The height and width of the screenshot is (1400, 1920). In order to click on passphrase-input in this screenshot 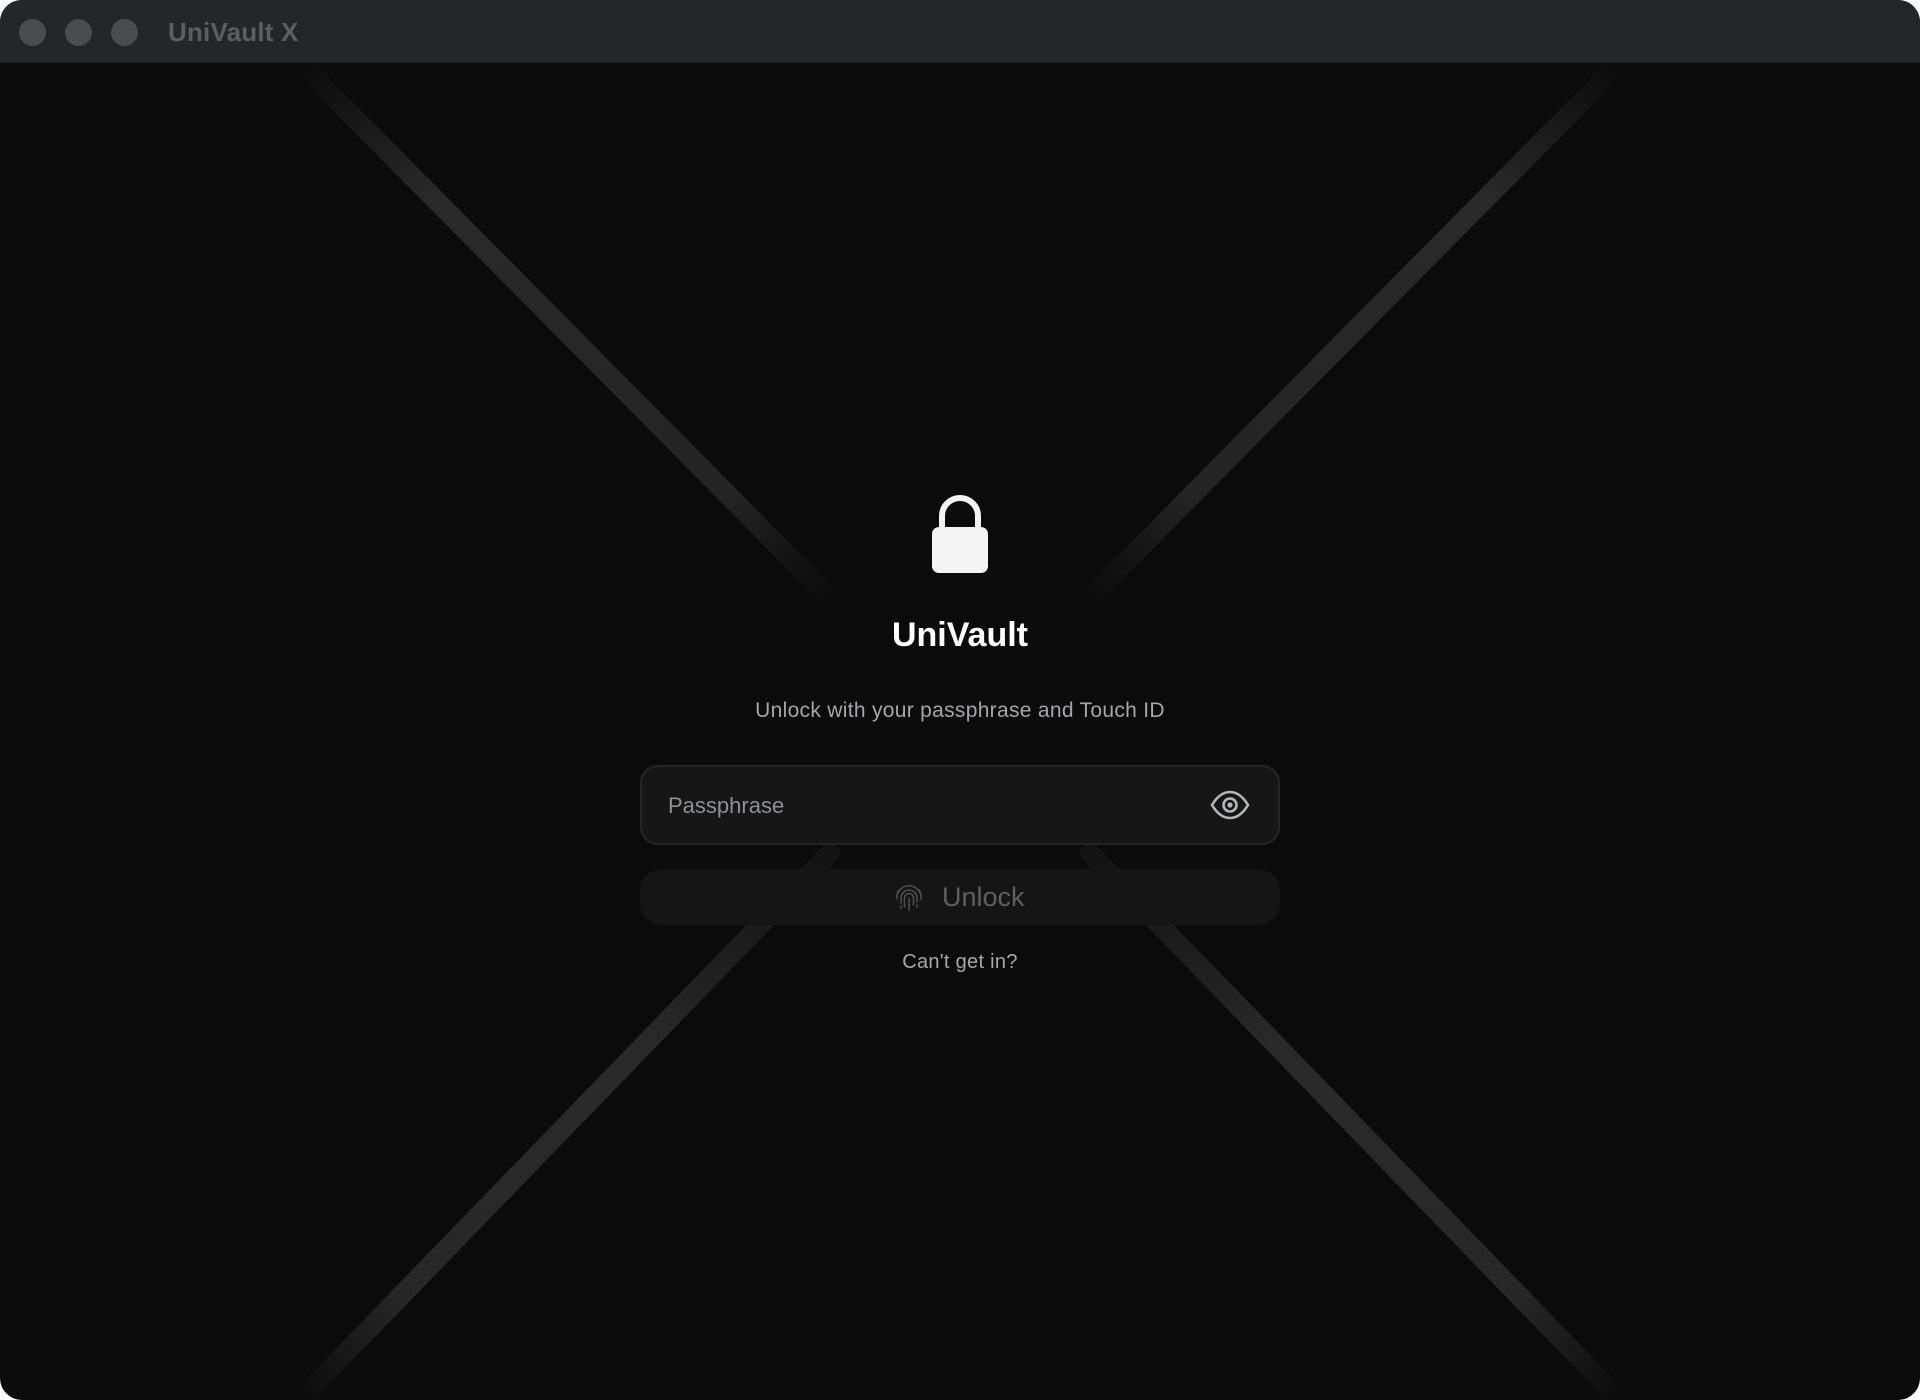, I will do `click(938, 806)`.